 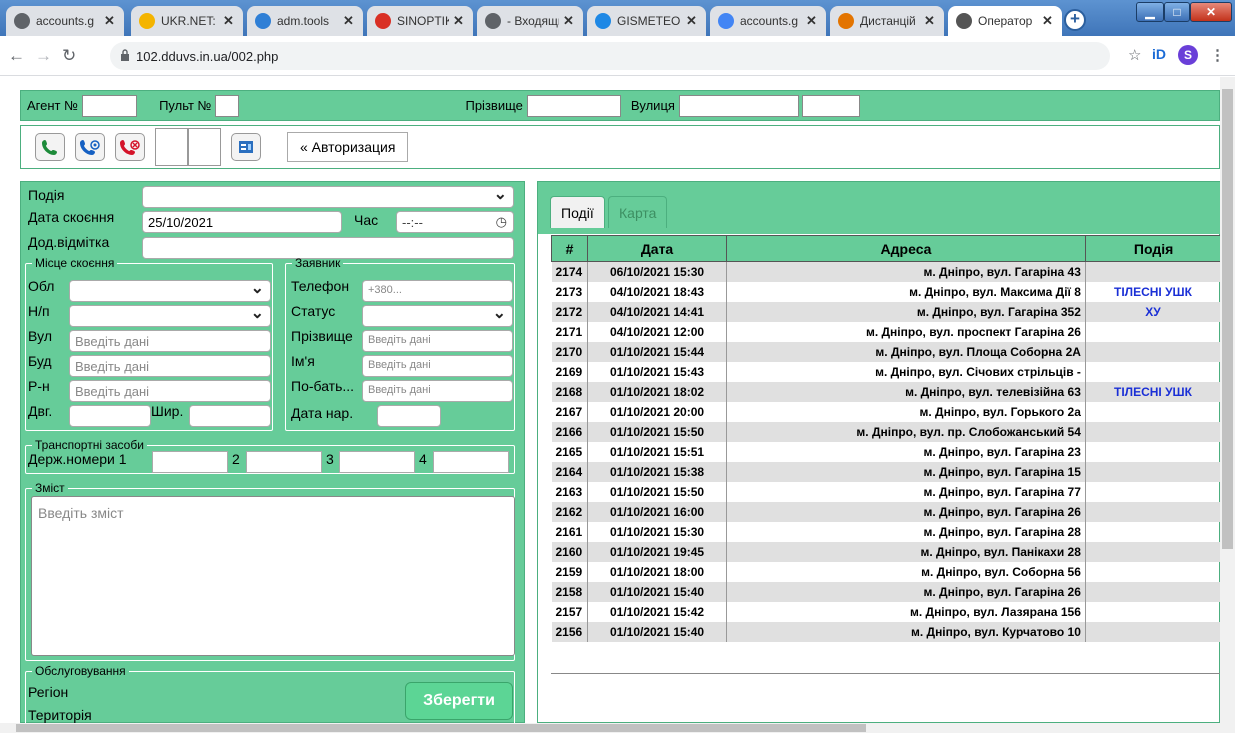 I want to click on agent-number-input, so click(x=110, y=105).